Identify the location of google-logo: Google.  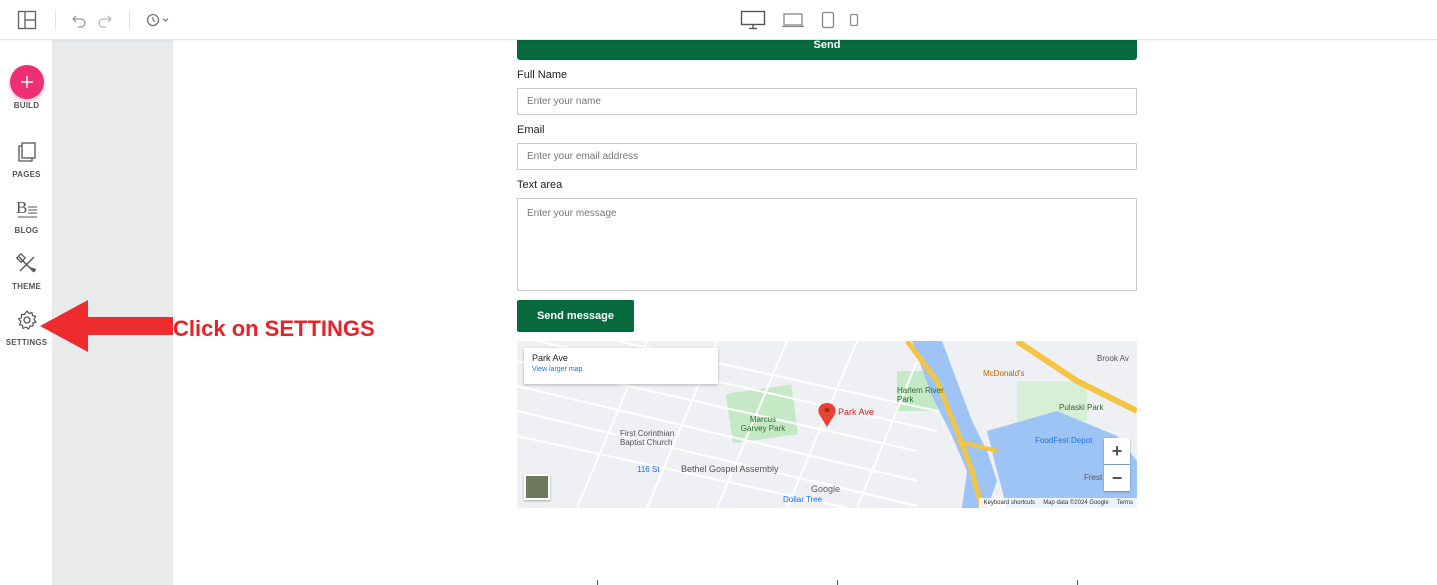
(826, 489).